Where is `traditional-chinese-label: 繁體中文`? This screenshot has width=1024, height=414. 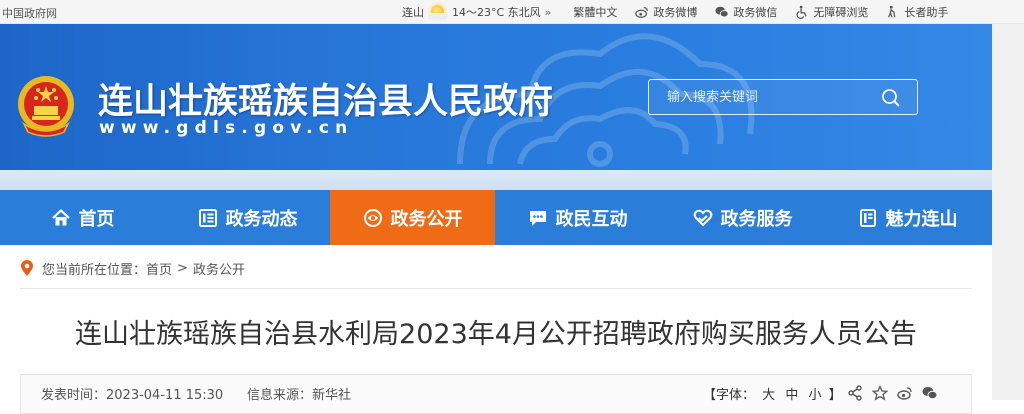
traditional-chinese-label: 繁體中文 is located at coordinates (595, 12).